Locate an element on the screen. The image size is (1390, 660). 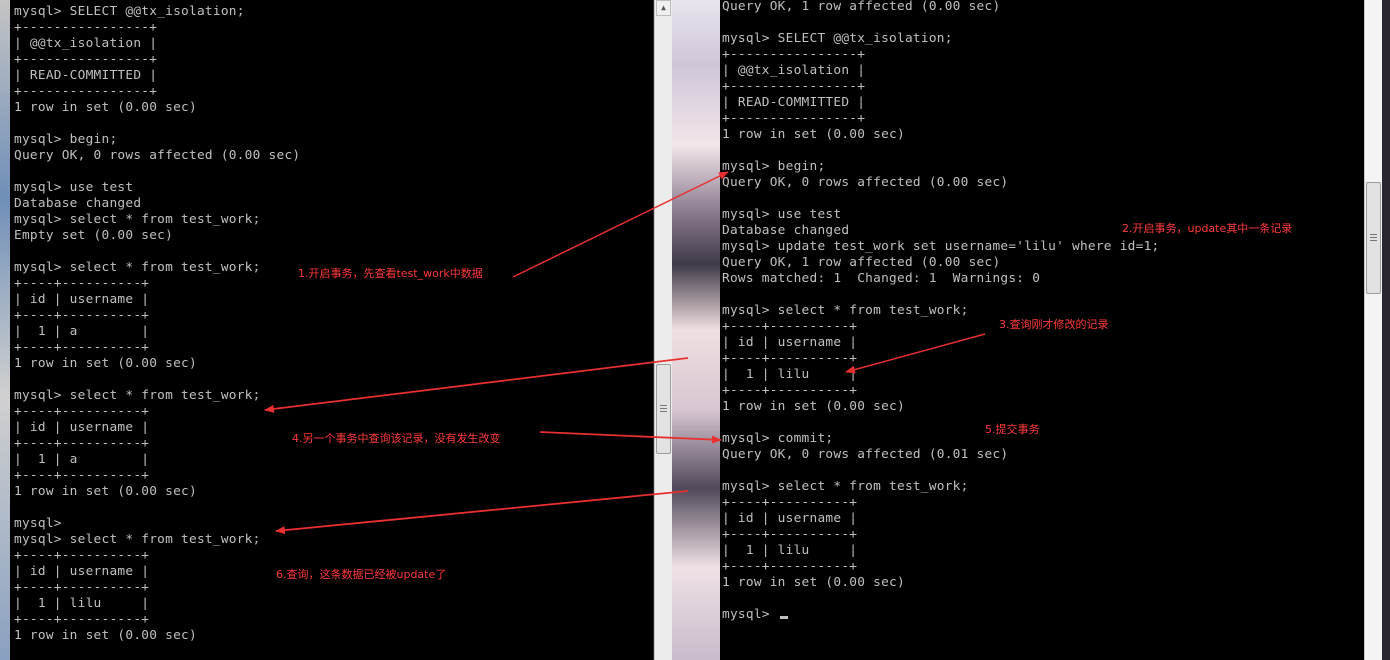
annotation-step6: 6.查询，这条数据已经被update了 is located at coordinates (361, 574).